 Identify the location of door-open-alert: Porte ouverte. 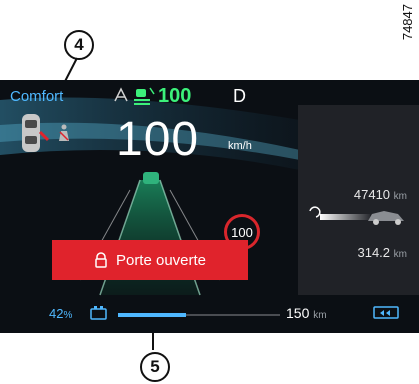
(150, 260).